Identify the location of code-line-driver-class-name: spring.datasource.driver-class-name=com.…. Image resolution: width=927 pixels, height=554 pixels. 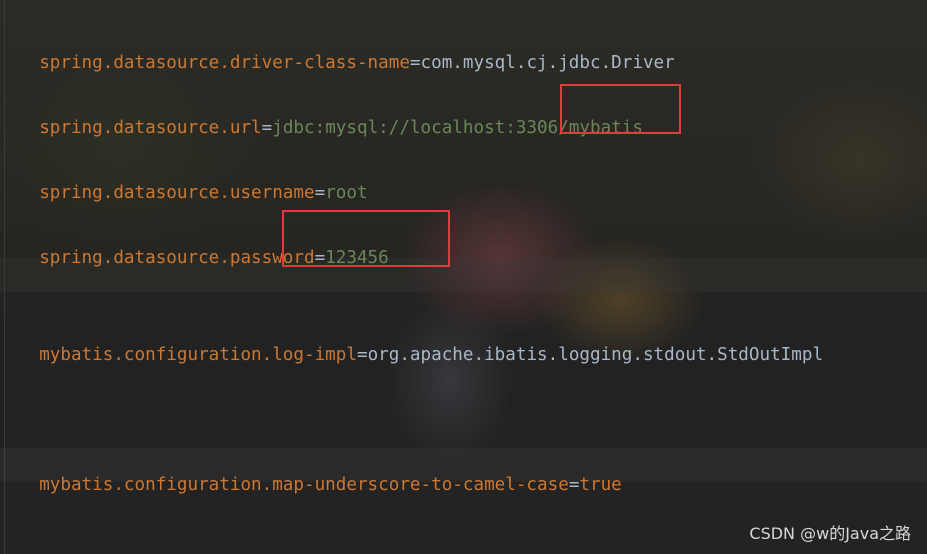
(346, 53).